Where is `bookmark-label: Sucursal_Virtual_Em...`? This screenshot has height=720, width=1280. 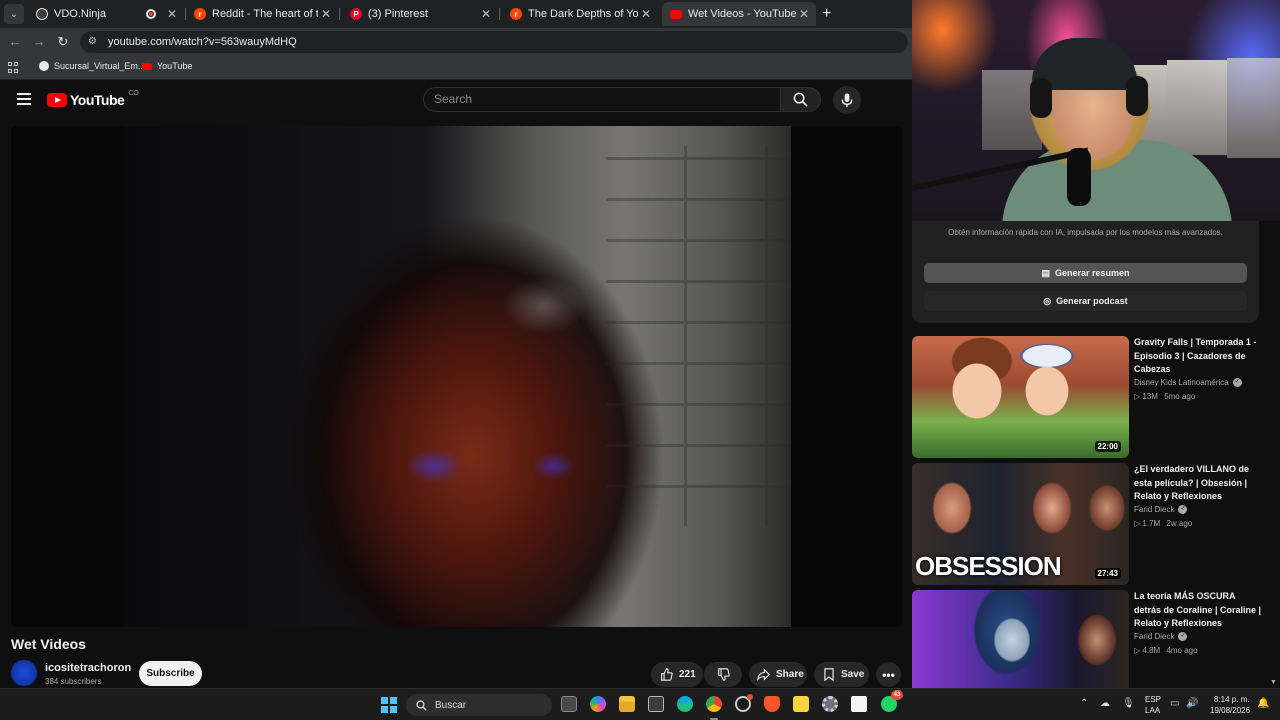
bookmark-label: Sucursal_Virtual_Em... is located at coordinates (100, 66).